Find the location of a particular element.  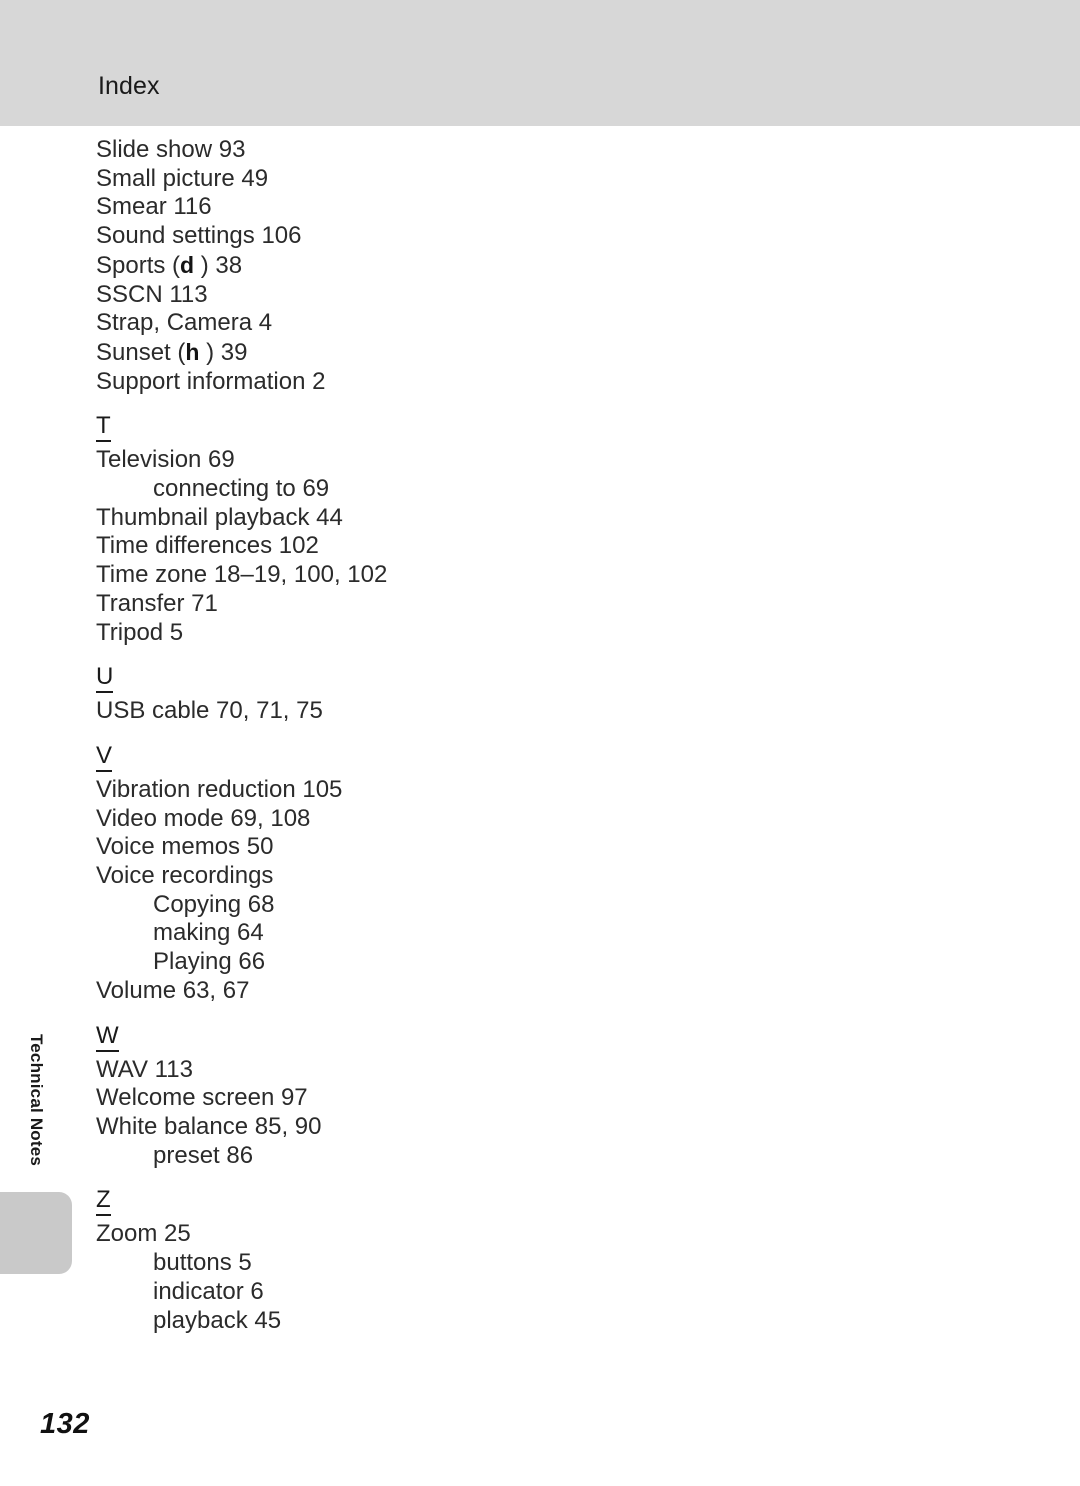

index-entry: Tripod 5 is located at coordinates (140, 632).